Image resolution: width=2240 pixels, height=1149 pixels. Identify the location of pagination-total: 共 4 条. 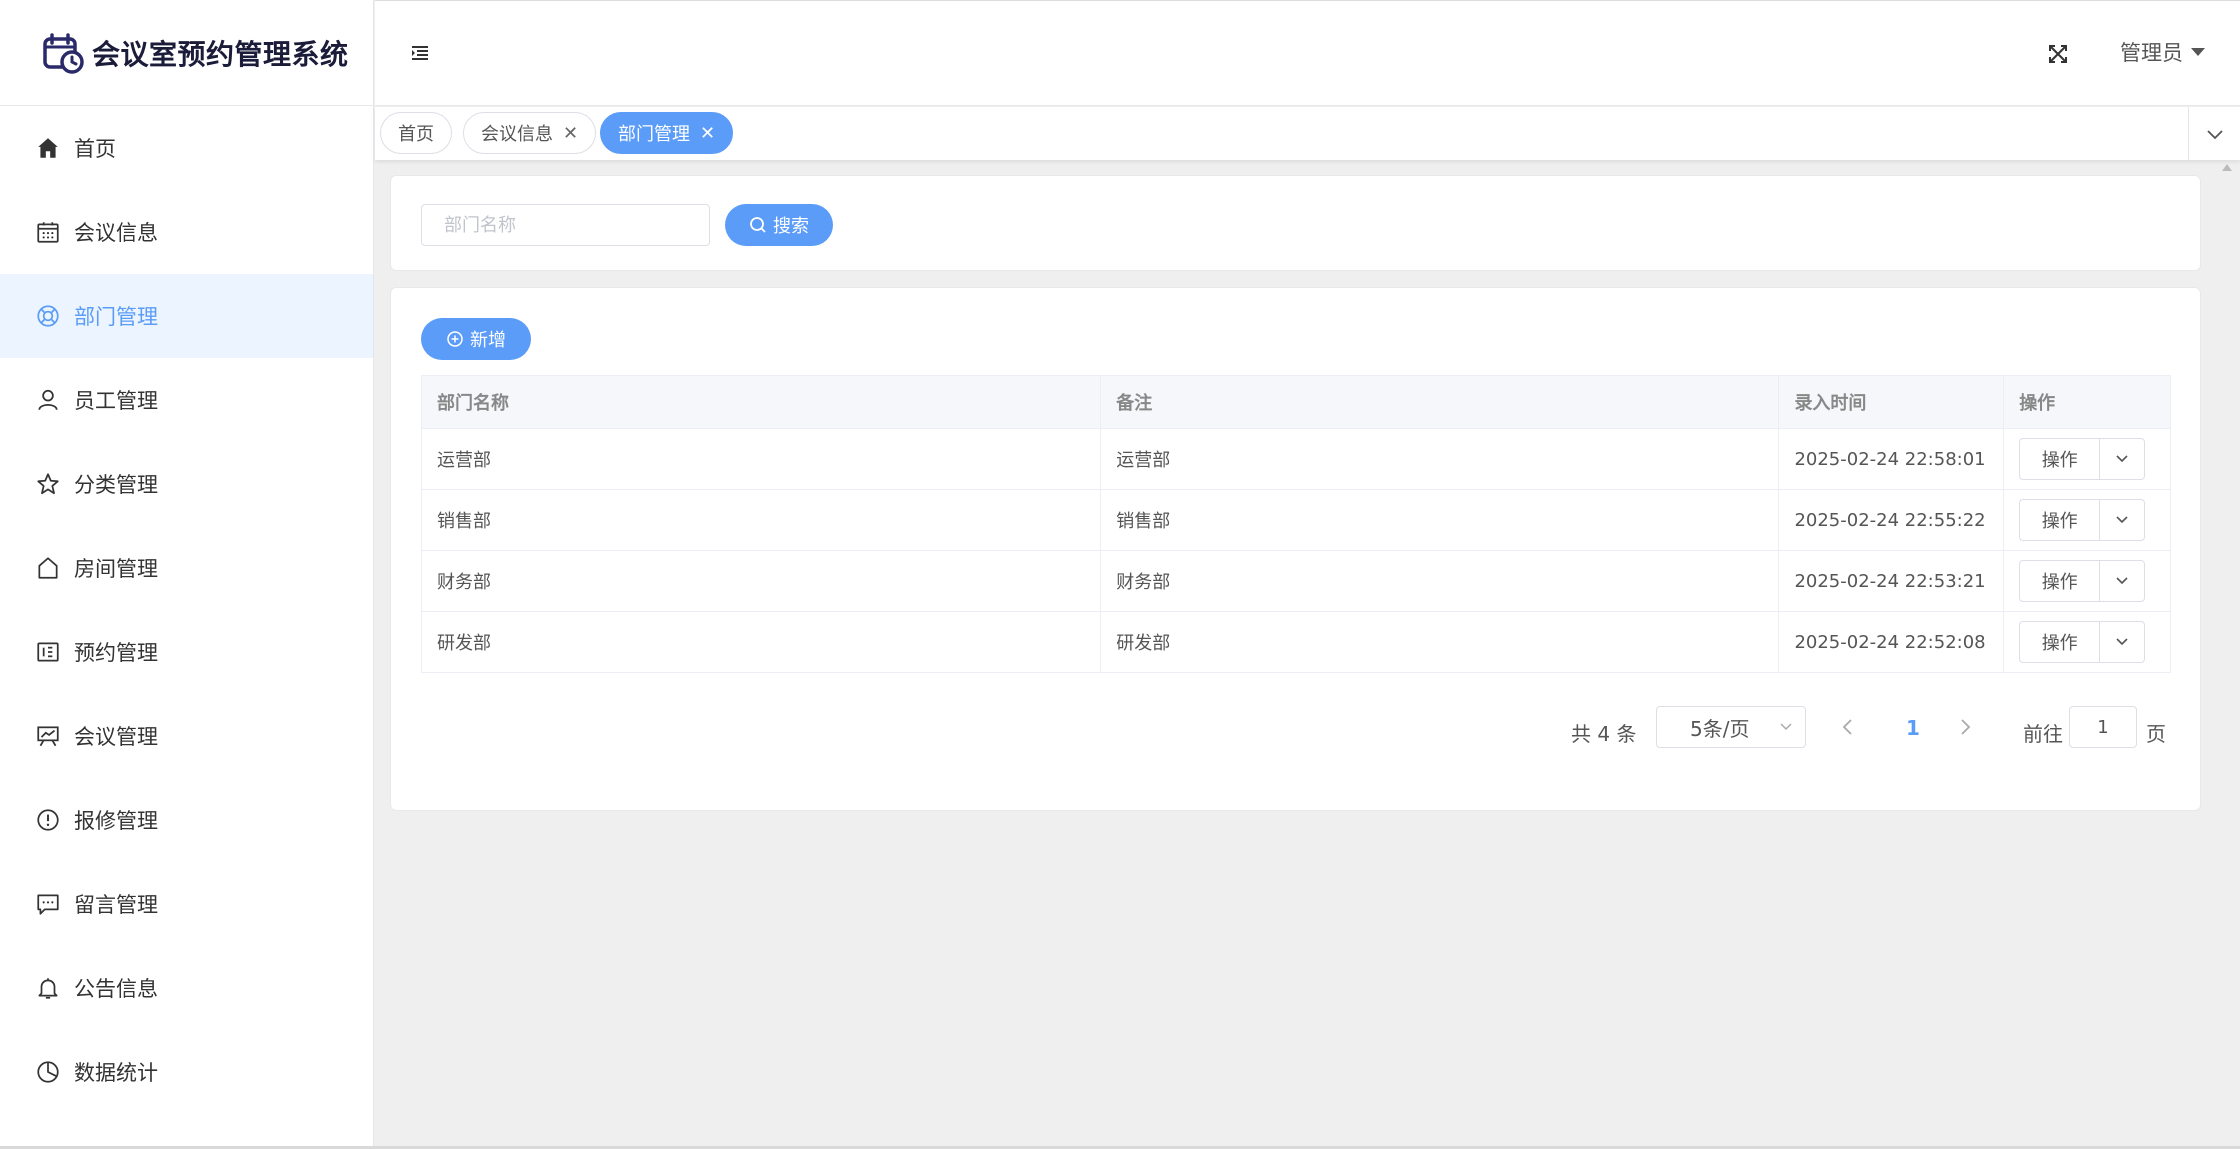
(1604, 734).